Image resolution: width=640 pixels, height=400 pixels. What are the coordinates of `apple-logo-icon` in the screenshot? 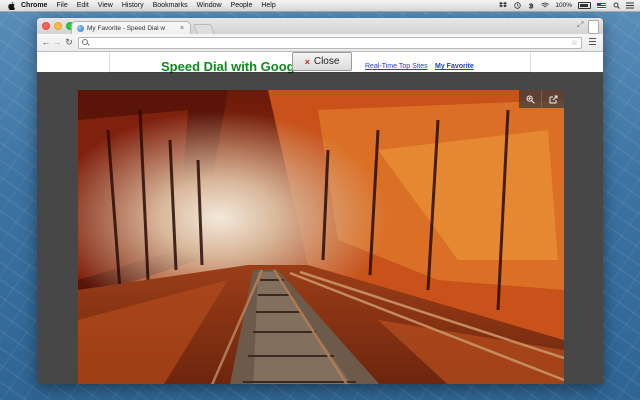 It's located at (11, 5).